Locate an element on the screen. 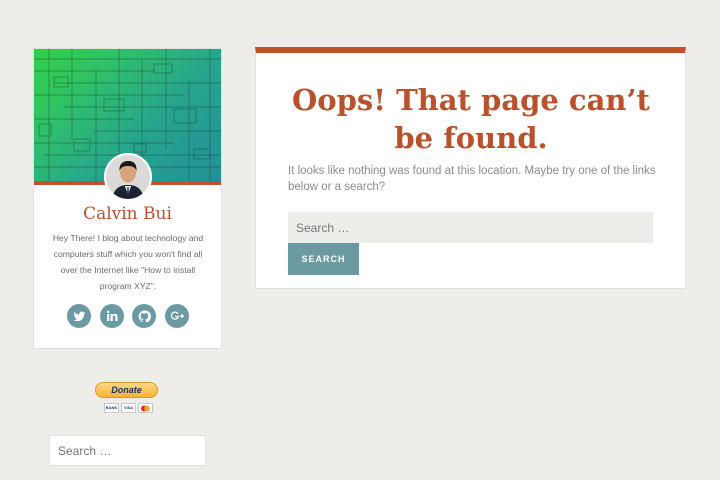 Image resolution: width=720 pixels, height=480 pixels. avatar is located at coordinates (128, 177).